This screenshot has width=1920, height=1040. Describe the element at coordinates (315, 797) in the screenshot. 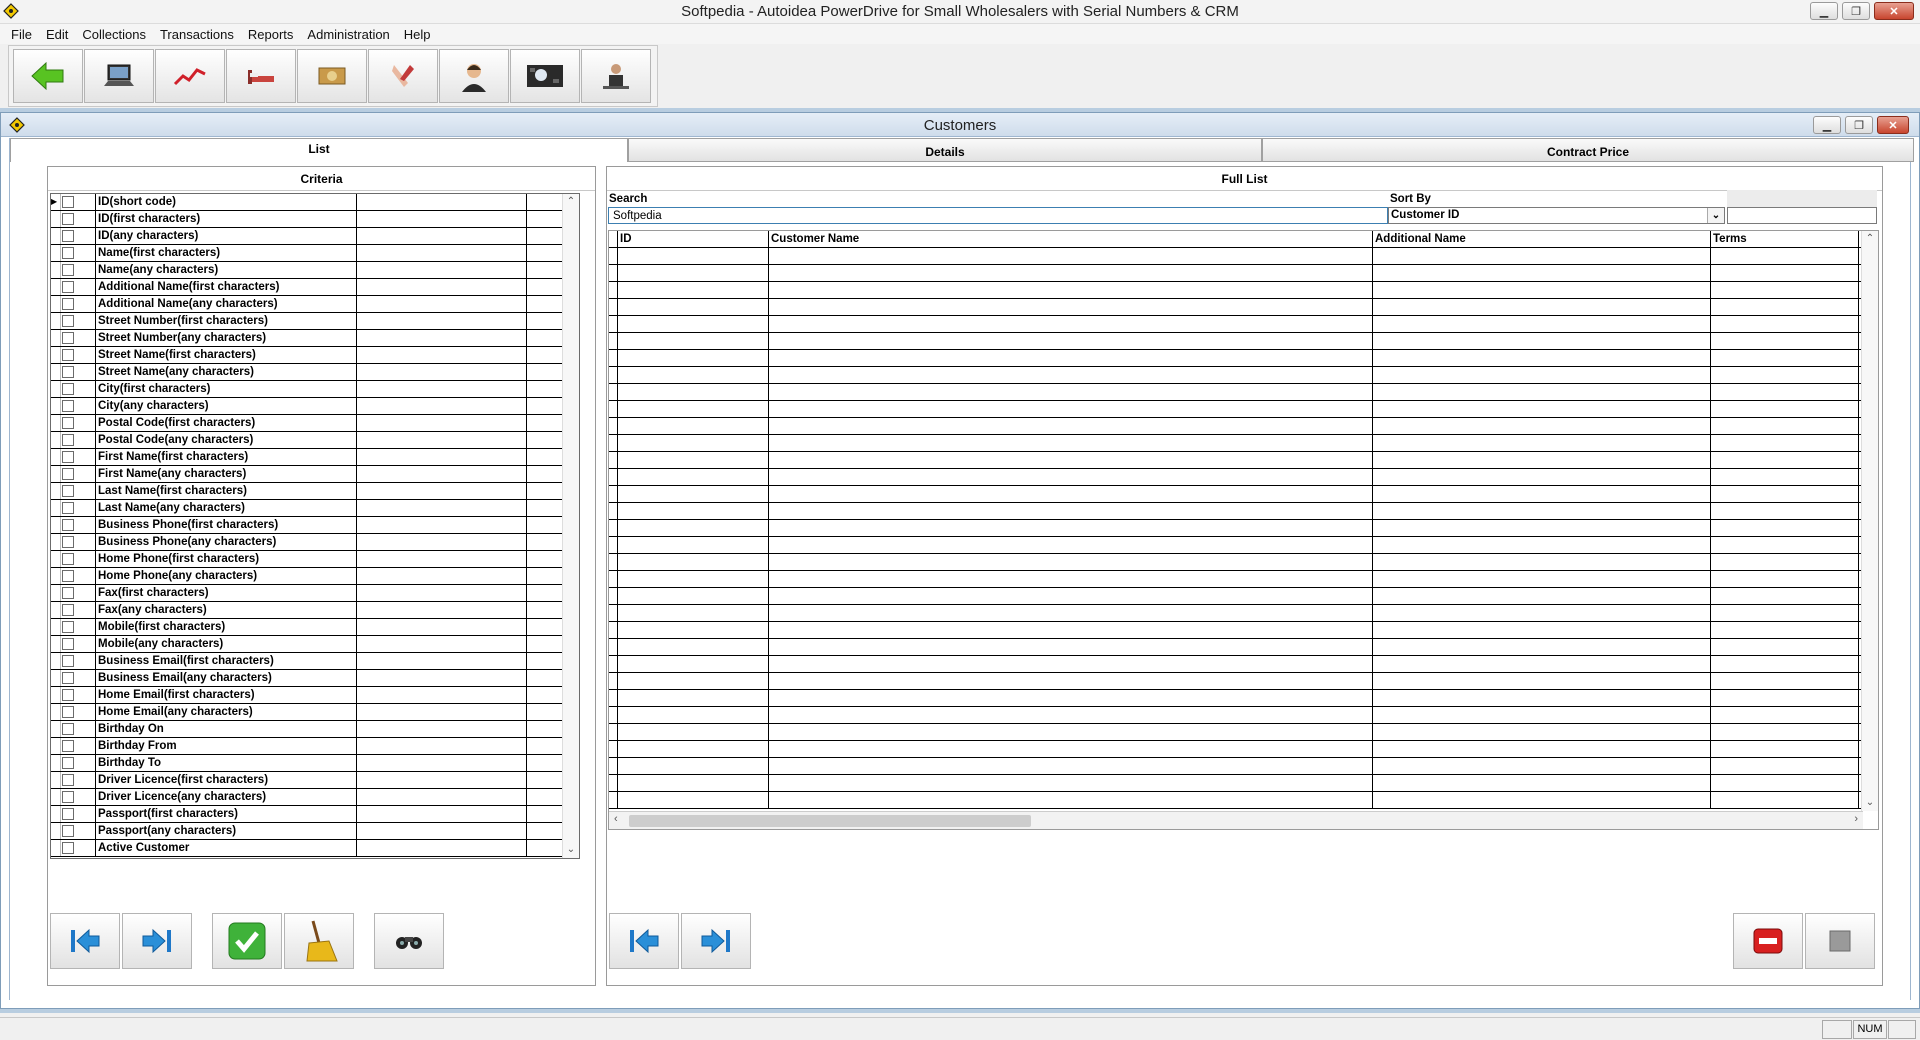

I see `criteria-row: Driver Licence(any characters)` at that location.